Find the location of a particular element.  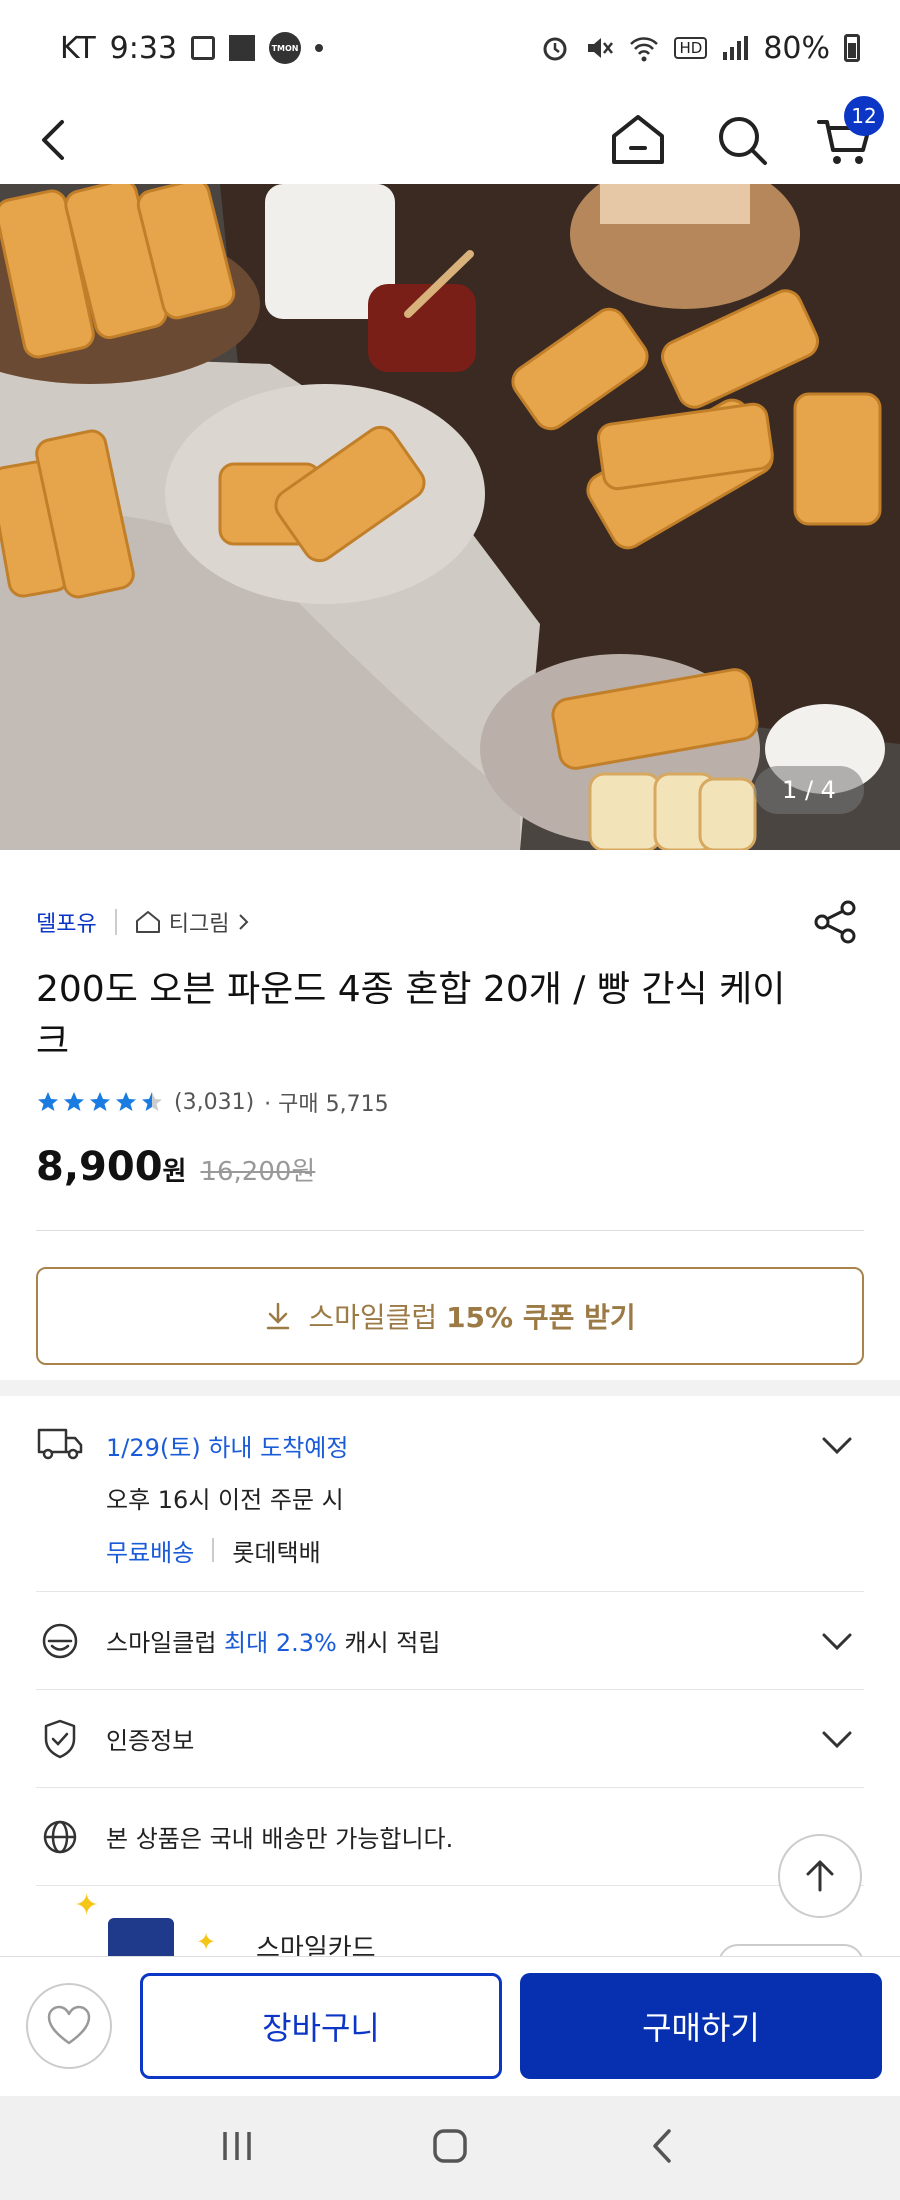

app-notification-icon is located at coordinates (242, 48).